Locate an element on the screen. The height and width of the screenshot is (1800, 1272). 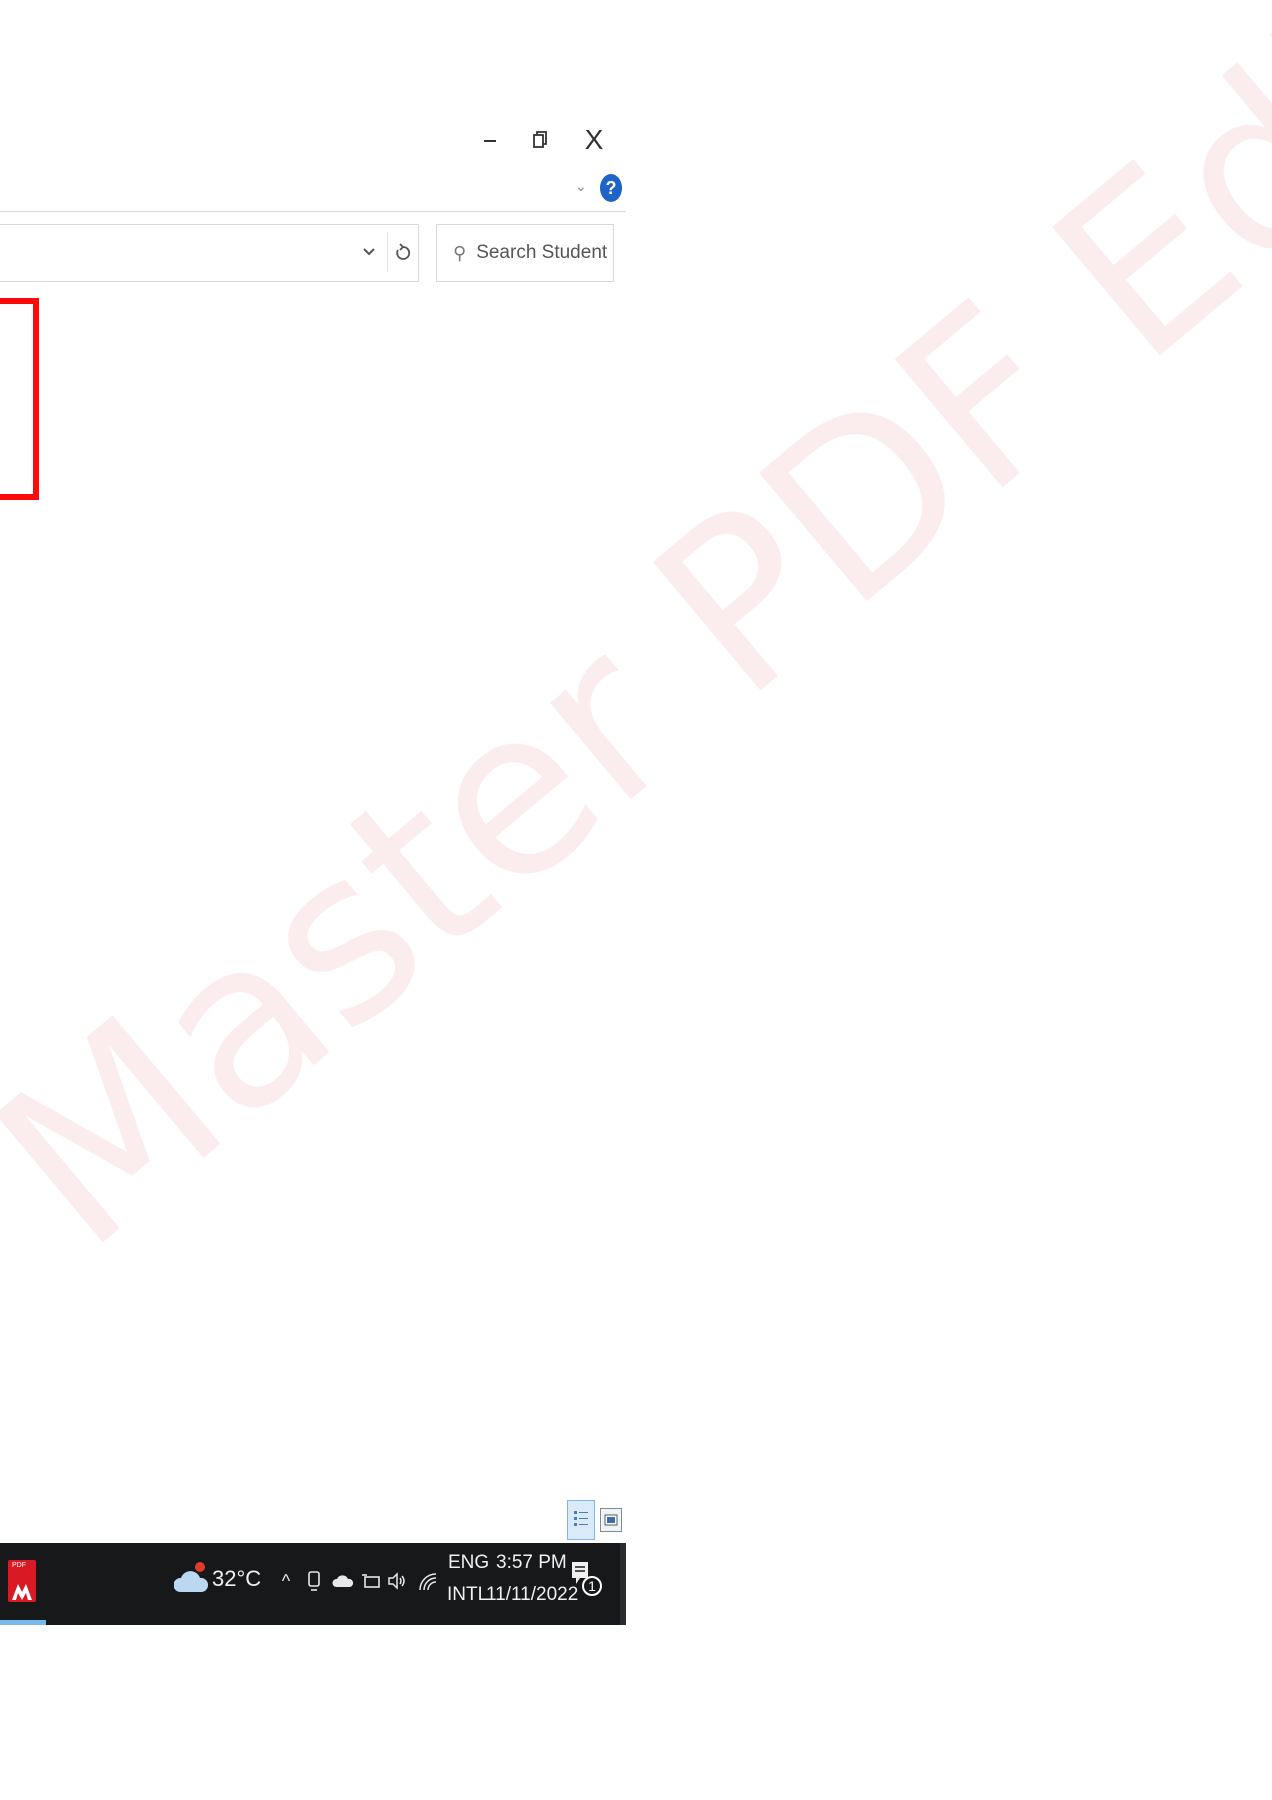
active-app-indicator is located at coordinates (23, 1622).